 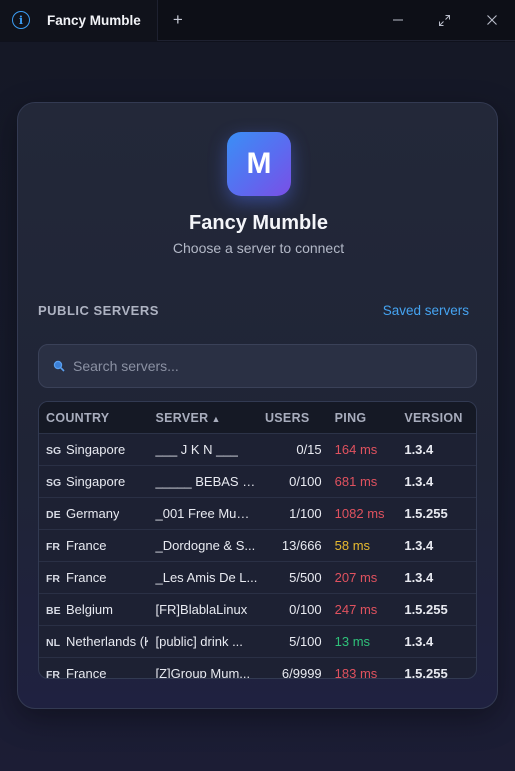 I want to click on search-input, so click(x=274, y=366).